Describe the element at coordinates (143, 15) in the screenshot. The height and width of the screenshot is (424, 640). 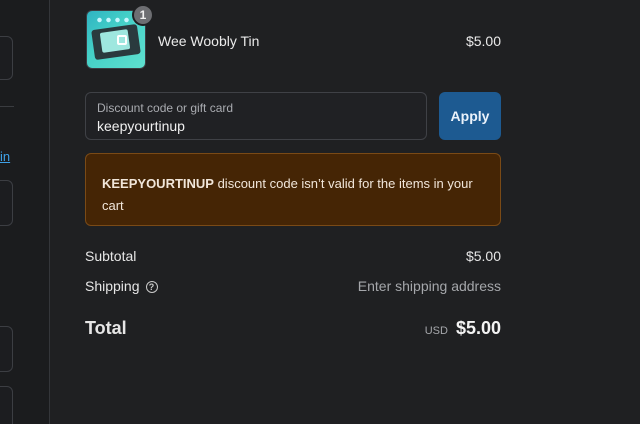
I see `quantity-badge: 1` at that location.